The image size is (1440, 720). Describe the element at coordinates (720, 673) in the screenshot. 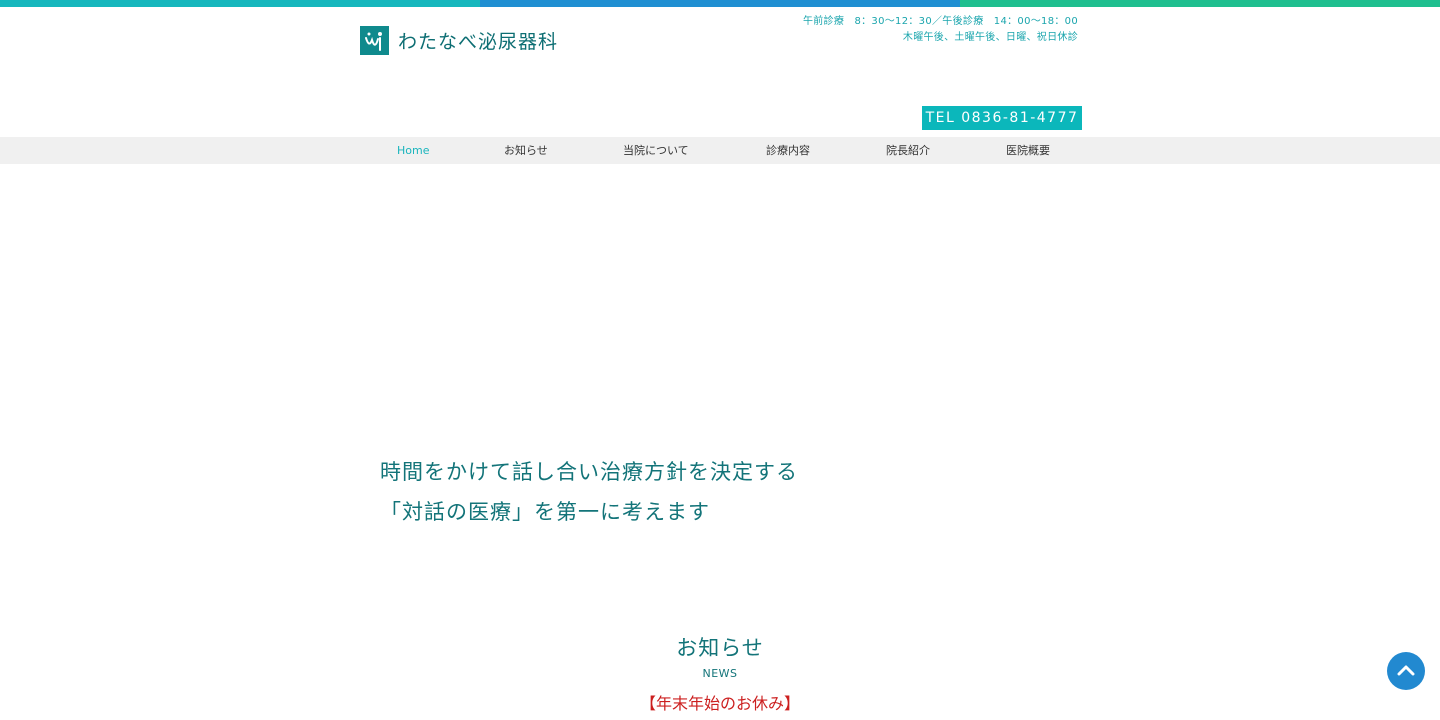

I see `news-section-subtitle: NEWS` at that location.